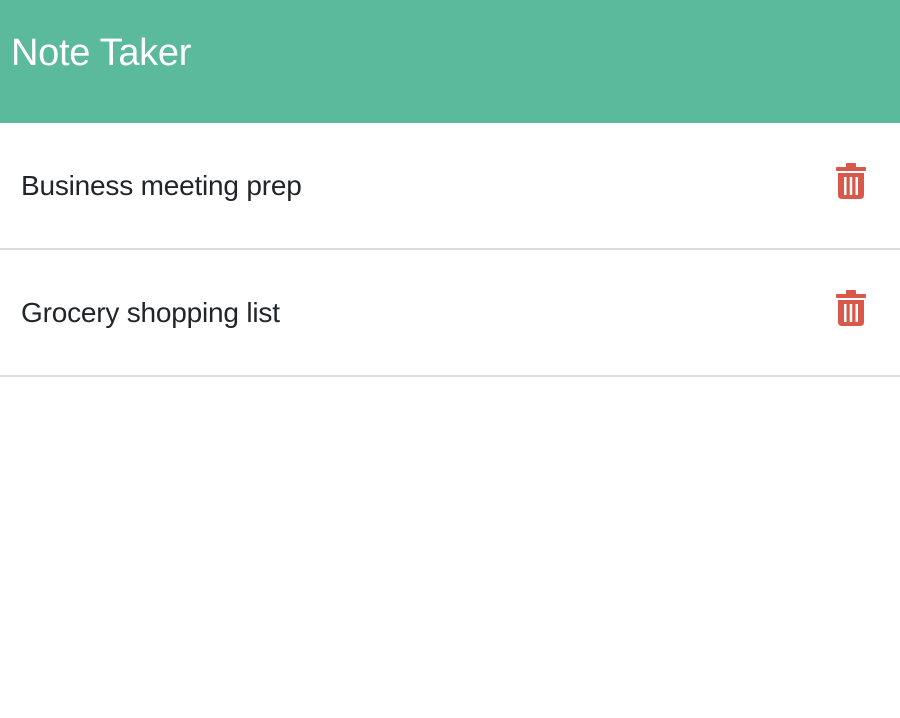  Describe the element at coordinates (101, 53) in the screenshot. I see `app-title: Note Taker` at that location.